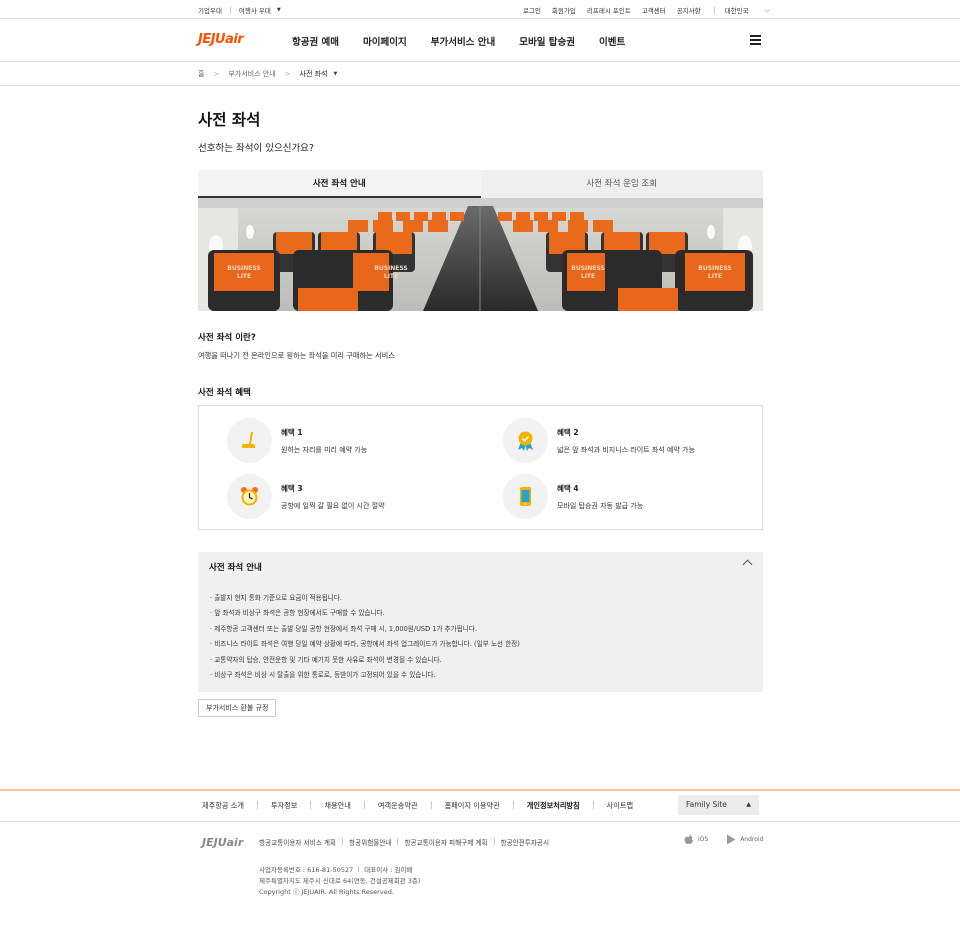 The height and width of the screenshot is (943, 960). What do you see at coordinates (463, 41) in the screenshot?
I see `nav-item-services: 부가서비스 안내` at bounding box center [463, 41].